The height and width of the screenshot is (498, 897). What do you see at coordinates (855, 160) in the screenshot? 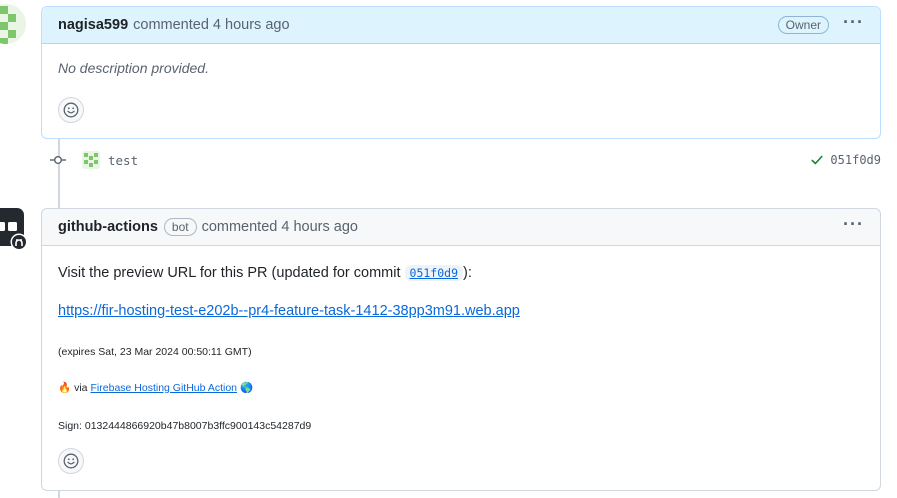
I see `commit-sha: 051f0d9` at bounding box center [855, 160].